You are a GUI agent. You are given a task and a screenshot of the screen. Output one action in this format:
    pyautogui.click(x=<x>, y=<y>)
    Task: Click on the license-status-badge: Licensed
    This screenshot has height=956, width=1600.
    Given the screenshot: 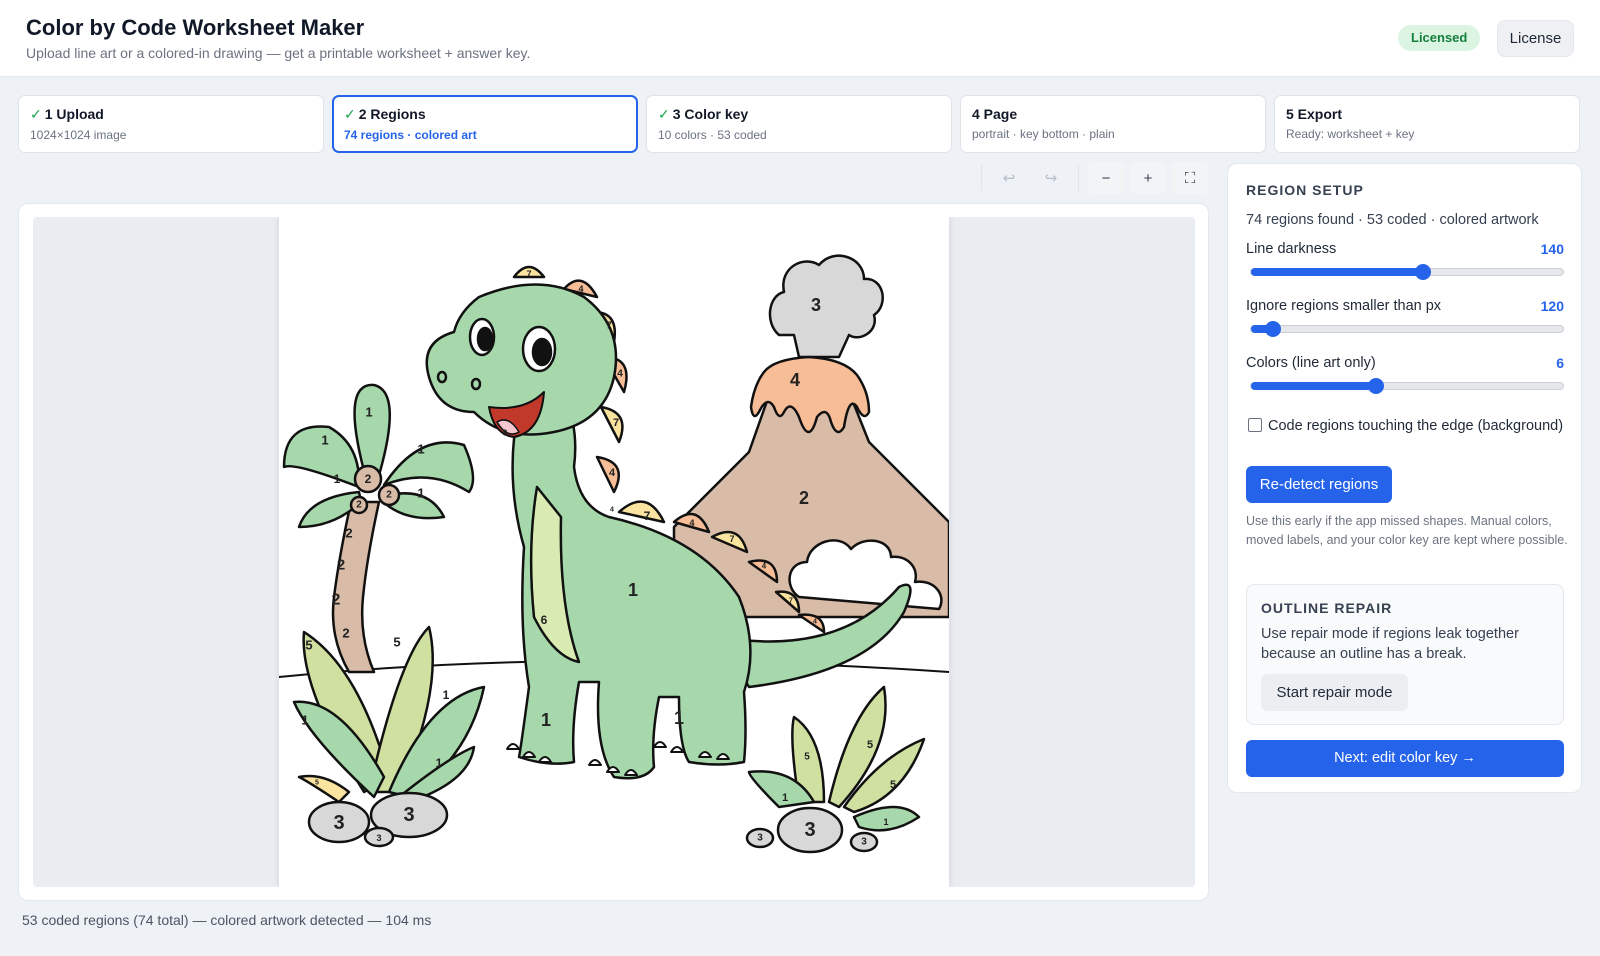 What is the action you would take?
    pyautogui.click(x=1439, y=38)
    